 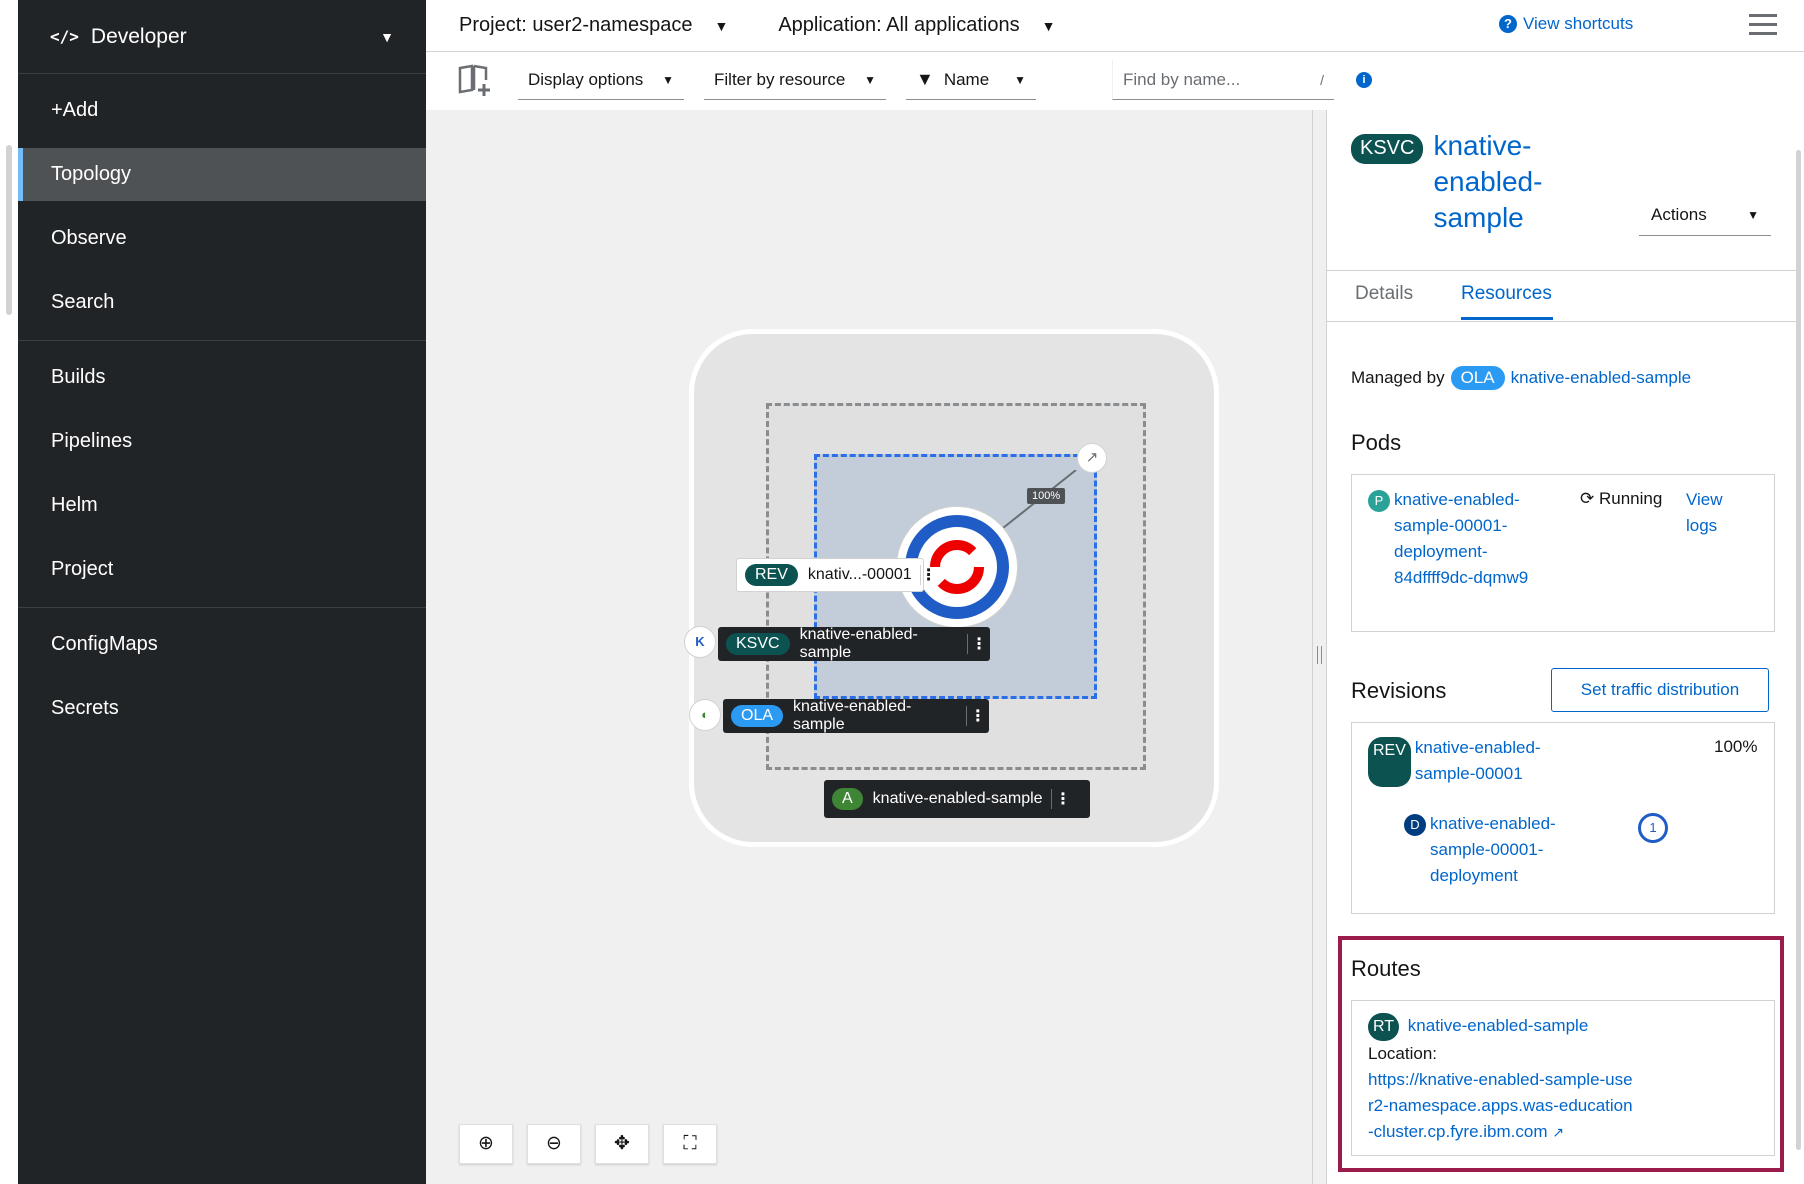 I want to click on filter-field-dropdown: ▼ Name ▼, so click(x=971, y=80).